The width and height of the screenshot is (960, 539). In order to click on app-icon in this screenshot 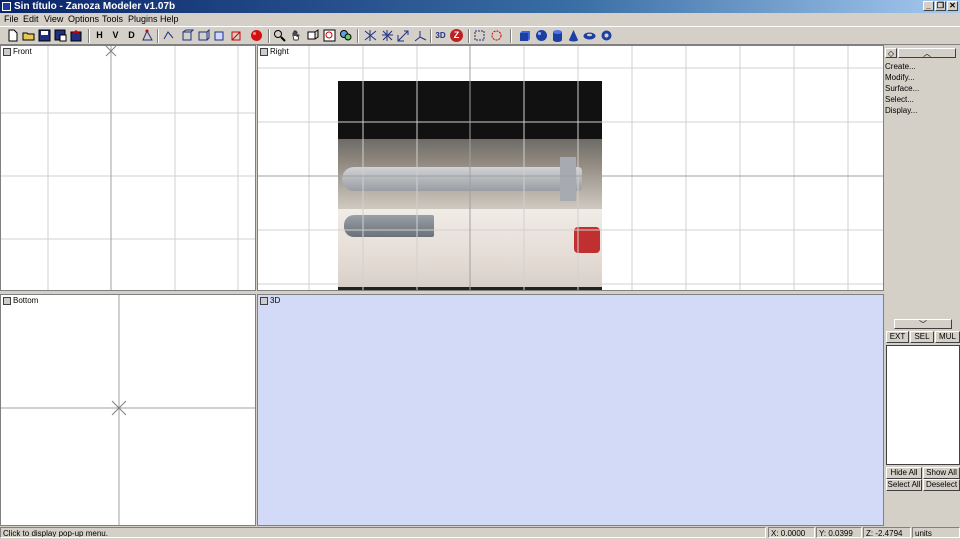, I will do `click(6, 6)`.